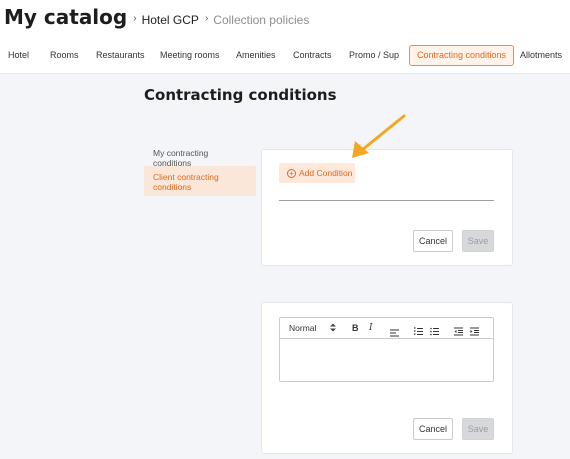  Describe the element at coordinates (200, 181) in the screenshot. I see `sidebar-item-client-contracting-conditions: Client contracting conditions` at that location.